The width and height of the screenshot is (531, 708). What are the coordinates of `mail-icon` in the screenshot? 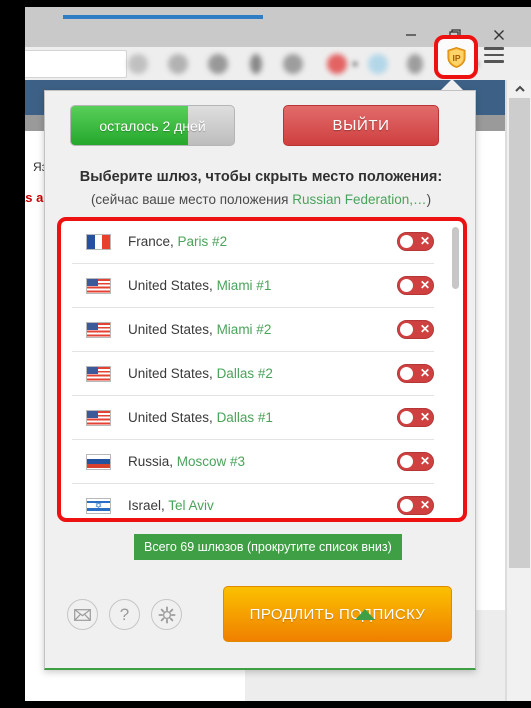 It's located at (82, 614).